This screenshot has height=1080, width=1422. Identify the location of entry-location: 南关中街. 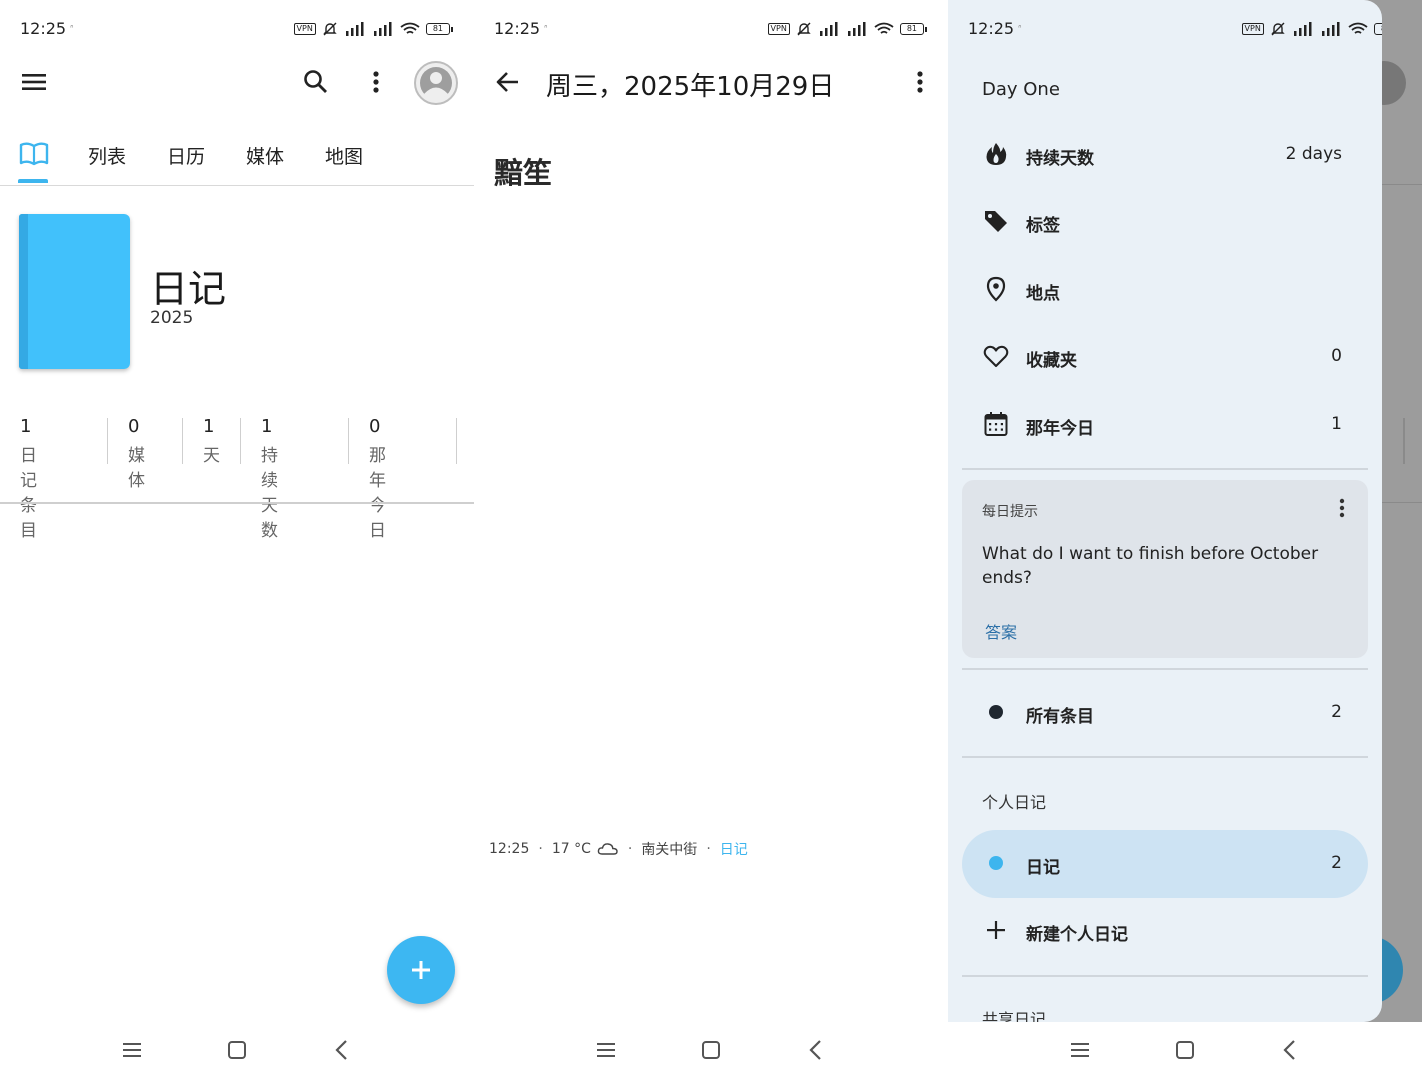
(669, 849).